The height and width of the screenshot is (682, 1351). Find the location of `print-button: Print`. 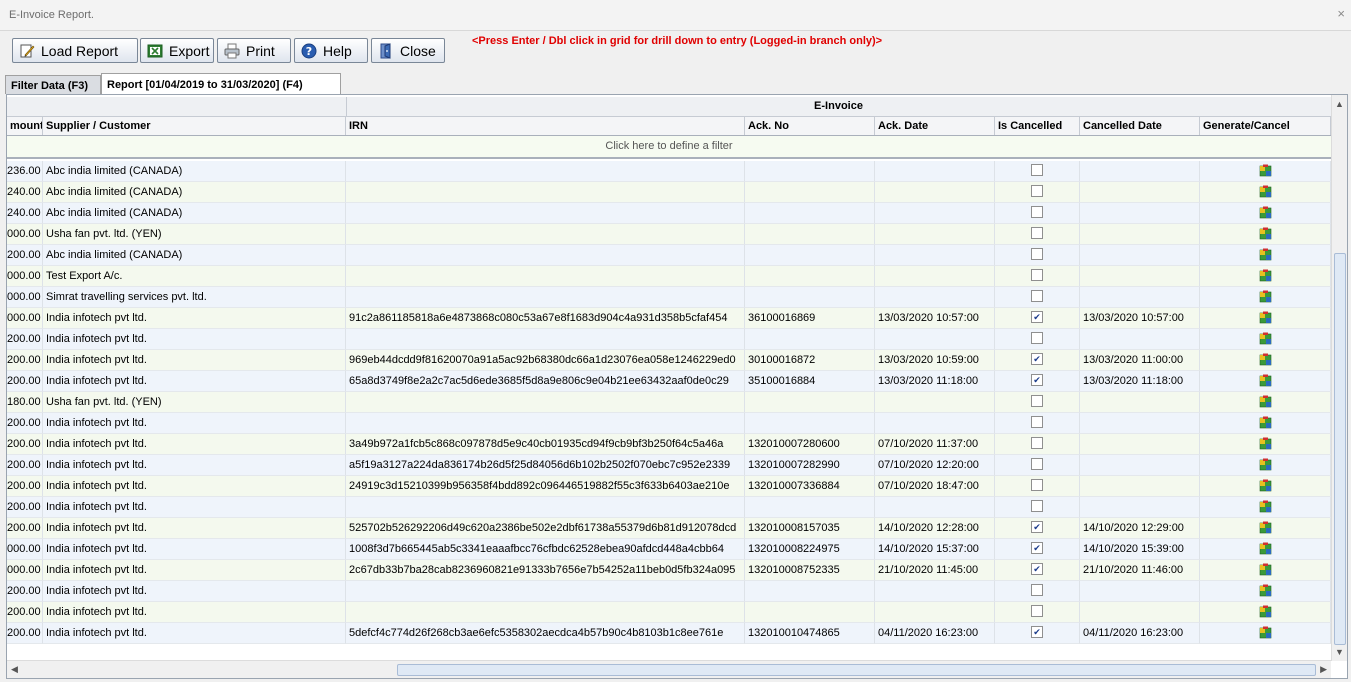

print-button: Print is located at coordinates (254, 50).